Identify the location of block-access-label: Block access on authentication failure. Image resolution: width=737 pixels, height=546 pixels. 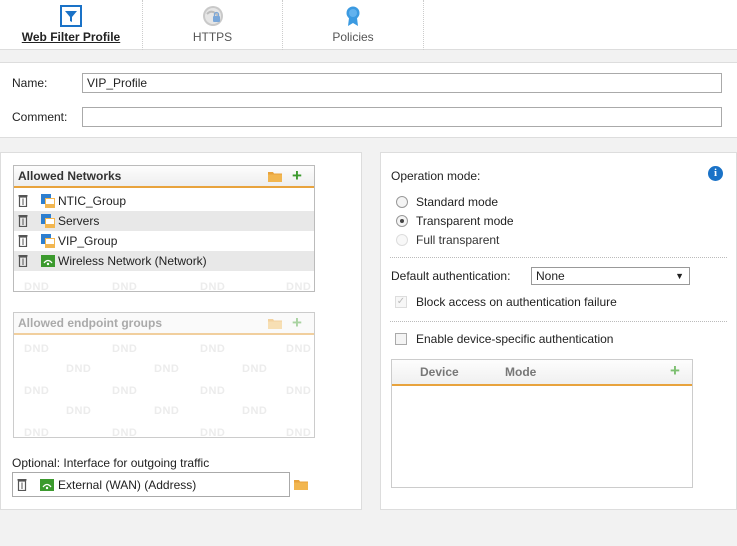
(516, 302).